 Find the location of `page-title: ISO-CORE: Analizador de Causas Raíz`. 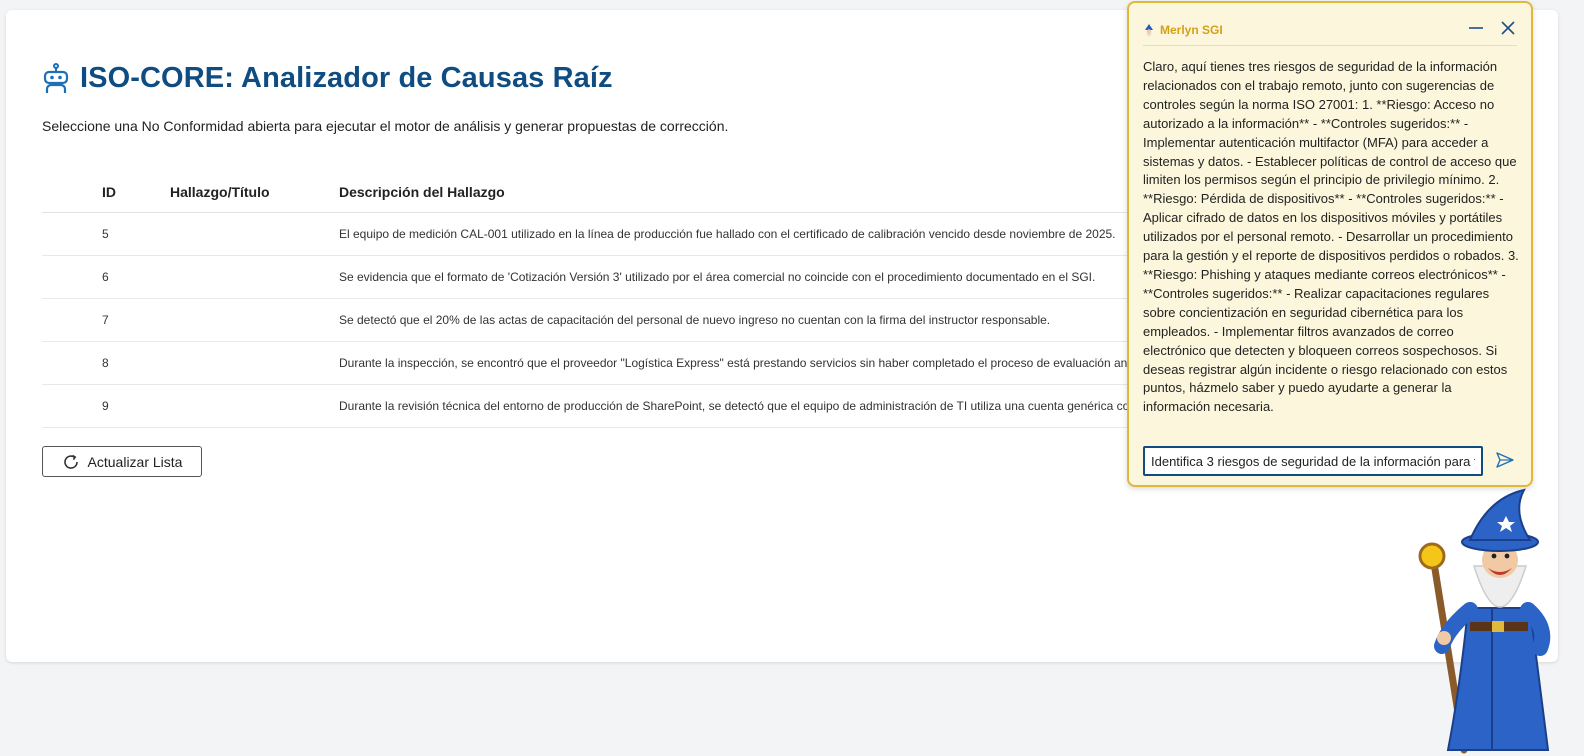

page-title: ISO-CORE: Analizador de Causas Raíz is located at coordinates (346, 78).